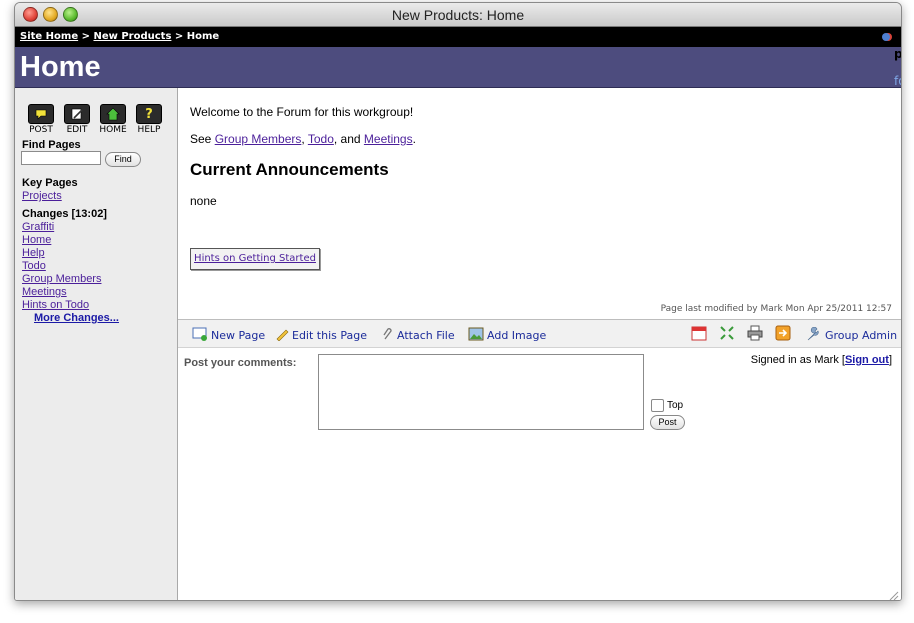  What do you see at coordinates (49, 36) in the screenshot?
I see `breadcrumb-site-home: Site Home` at bounding box center [49, 36].